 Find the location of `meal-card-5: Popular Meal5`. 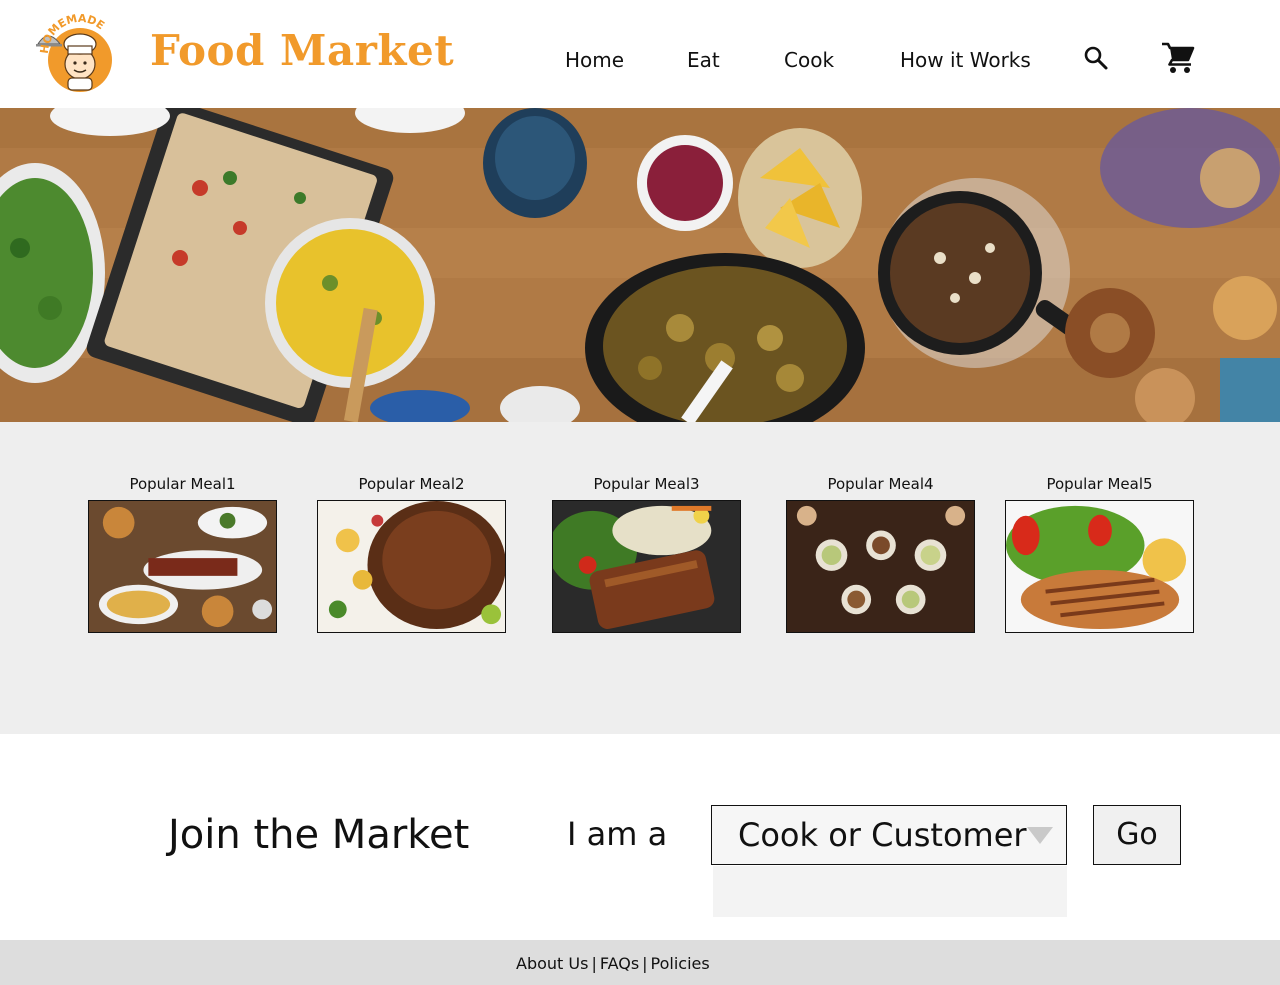

meal-card-5: Popular Meal5 is located at coordinates (1099, 553).